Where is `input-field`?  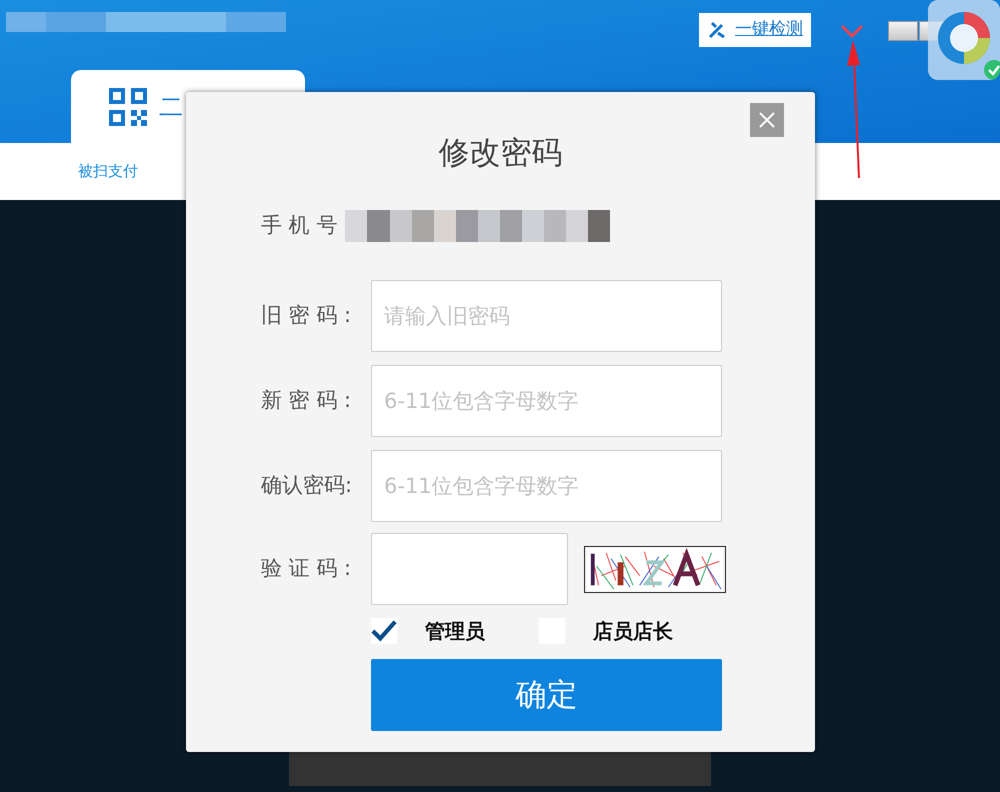
input-field is located at coordinates (469, 569).